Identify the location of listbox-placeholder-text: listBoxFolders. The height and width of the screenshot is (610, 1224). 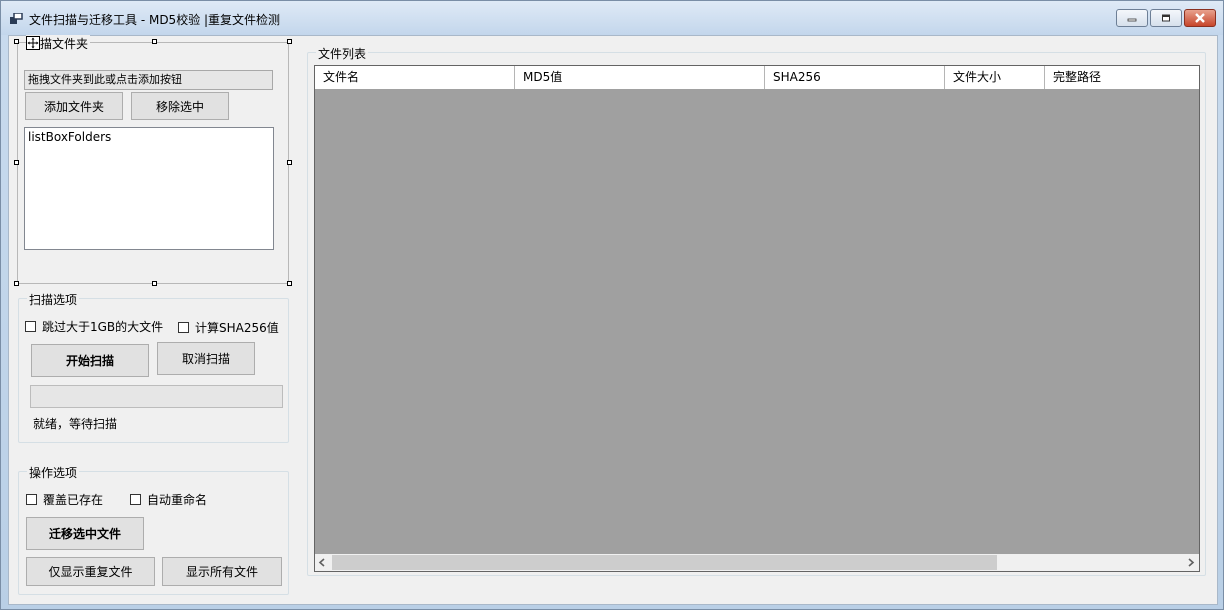
(70, 137).